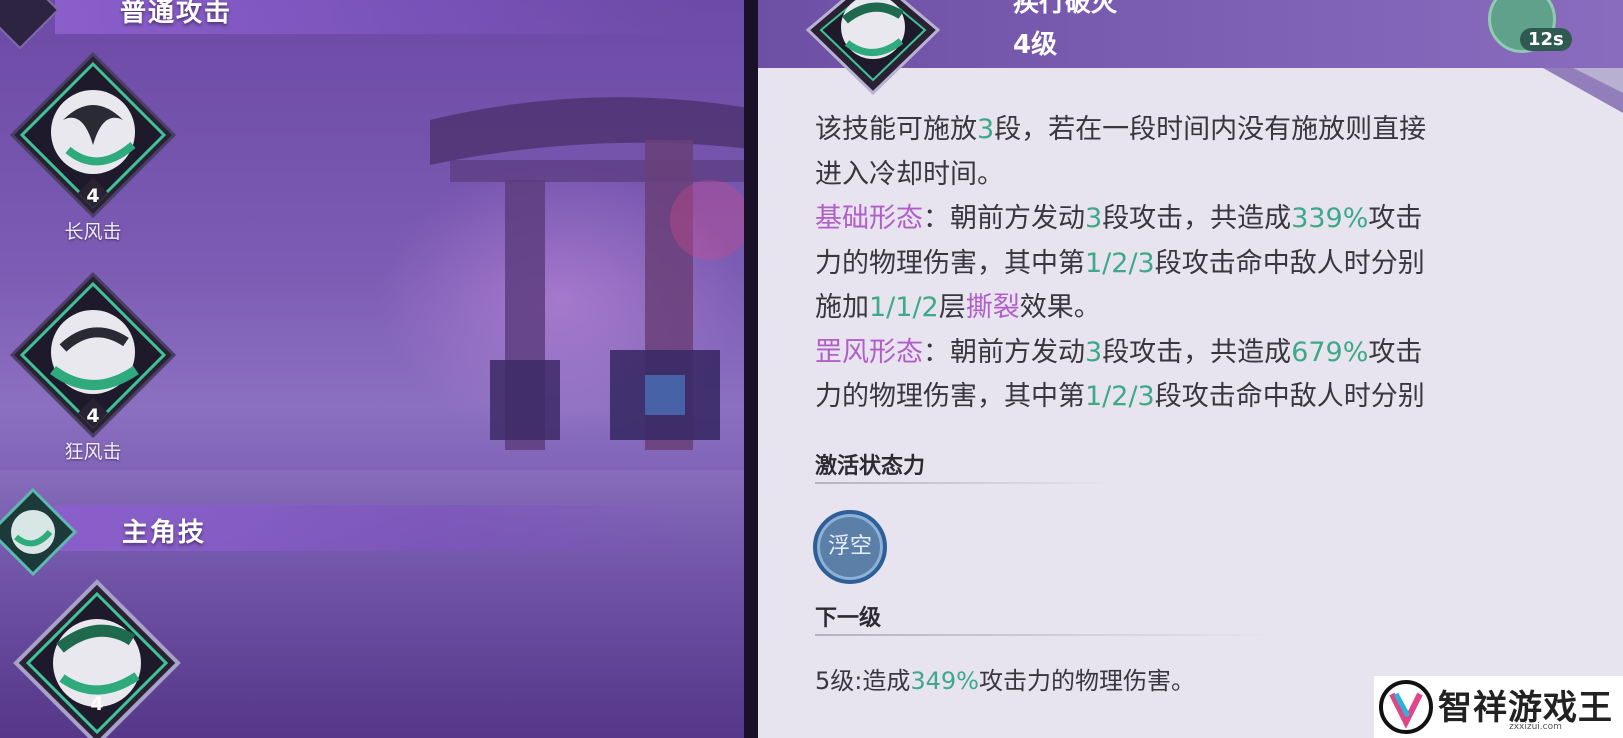 The width and height of the screenshot is (1623, 738). Describe the element at coordinates (909, 174) in the screenshot. I see `desc-line: 进入冷却时间。` at that location.